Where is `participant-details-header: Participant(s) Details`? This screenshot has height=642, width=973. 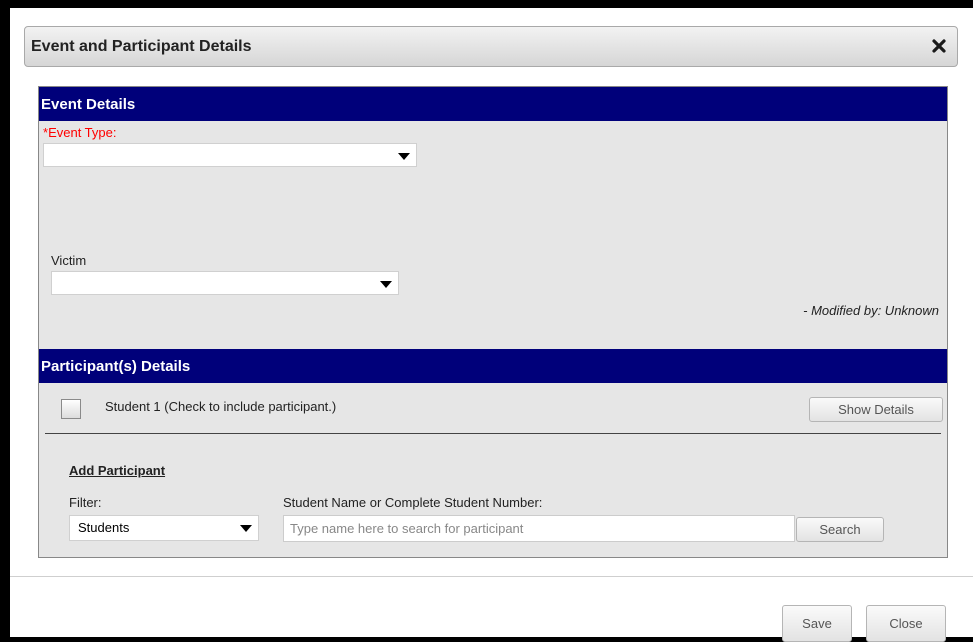 participant-details-header: Participant(s) Details is located at coordinates (493, 366).